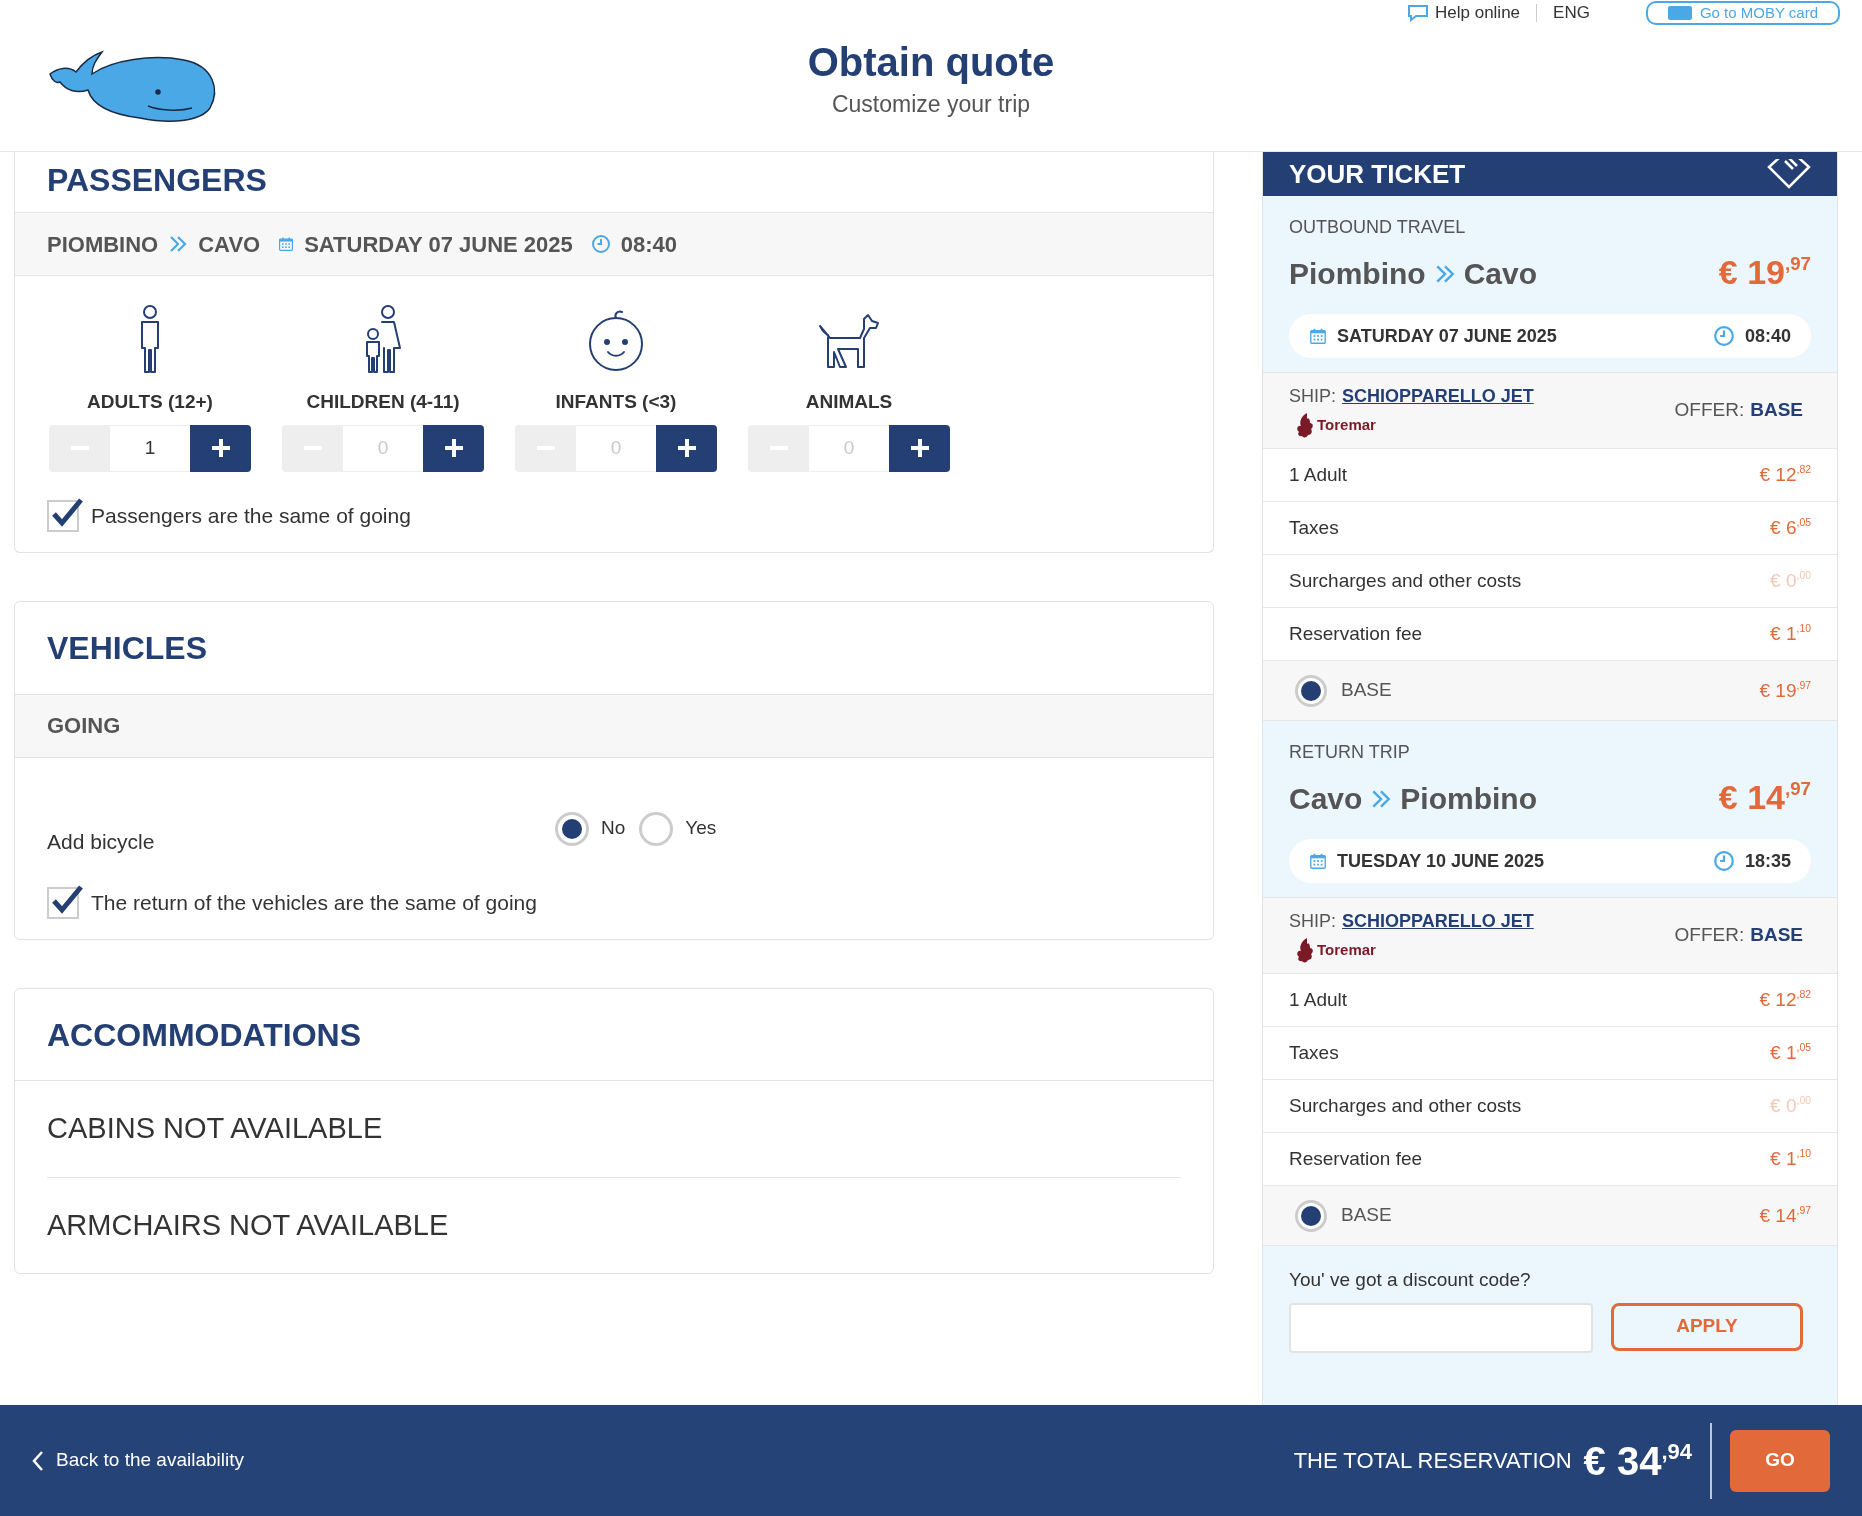 The width and height of the screenshot is (1862, 1516). What do you see at coordinates (616, 402) in the screenshot?
I see `passenger-type-label: INFANTS (<3)` at bounding box center [616, 402].